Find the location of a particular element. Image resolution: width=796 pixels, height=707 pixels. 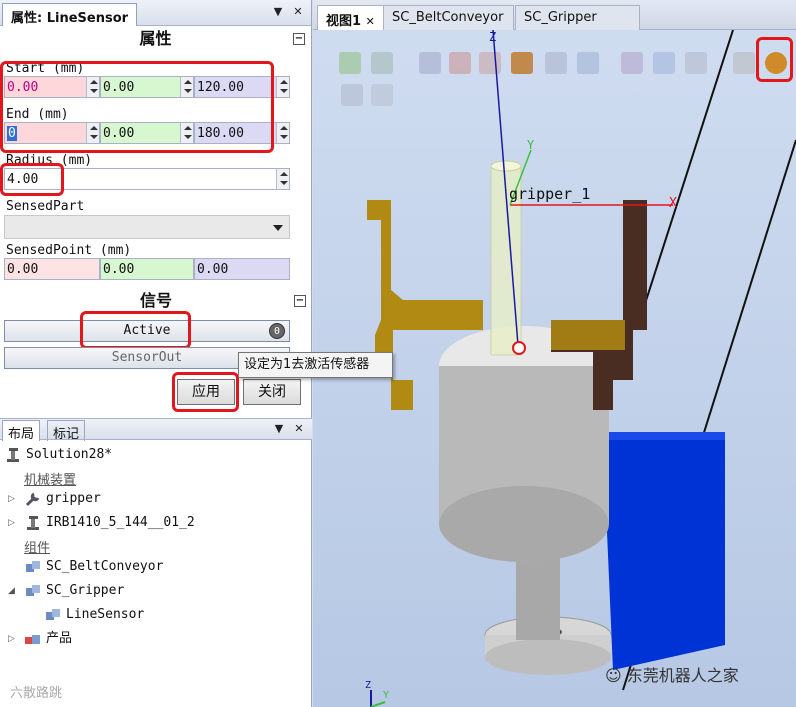

start-x-input: 0.00 is located at coordinates (52, 87).